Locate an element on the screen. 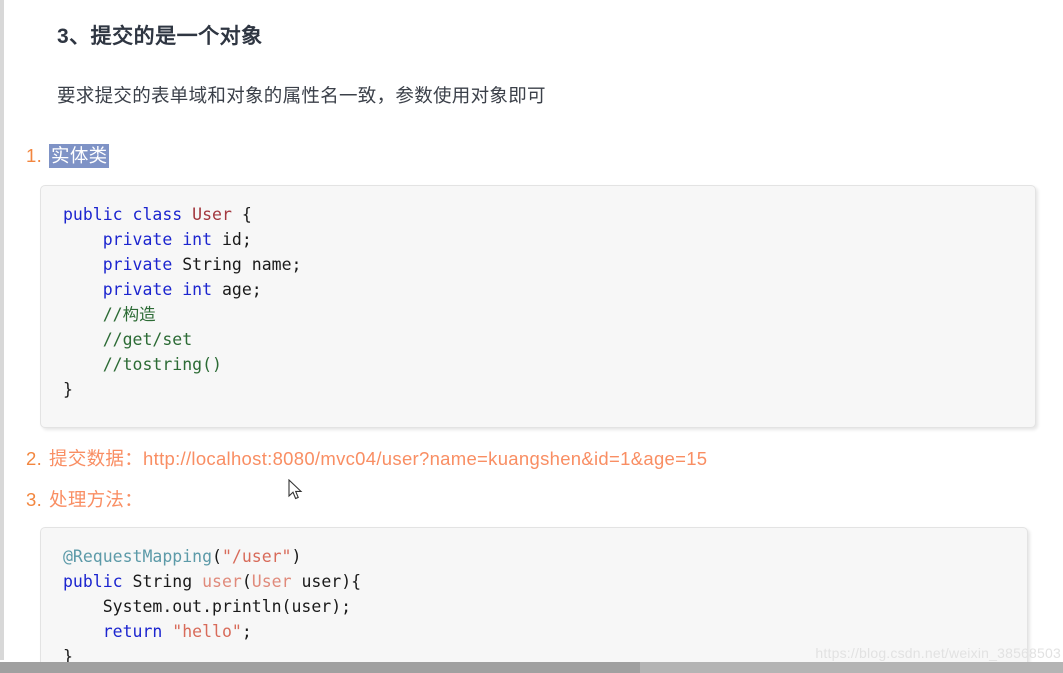 Image resolution: width=1063 pixels, height=673 pixels. list-marker-2: 2. is located at coordinates (34, 458).